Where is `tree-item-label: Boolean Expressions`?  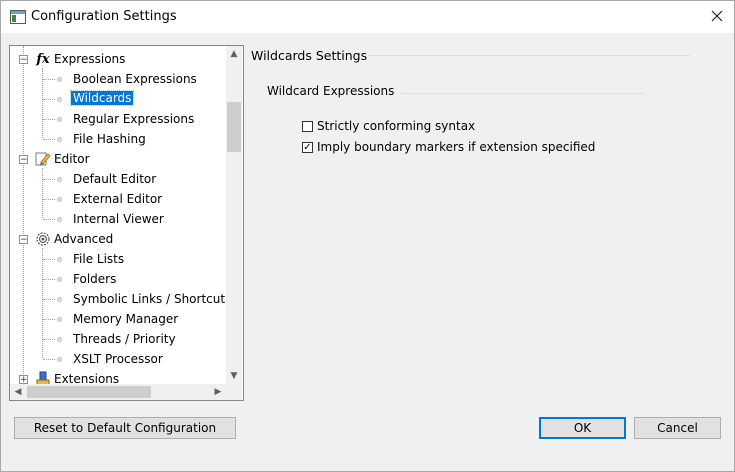 tree-item-label: Boolean Expressions is located at coordinates (135, 79).